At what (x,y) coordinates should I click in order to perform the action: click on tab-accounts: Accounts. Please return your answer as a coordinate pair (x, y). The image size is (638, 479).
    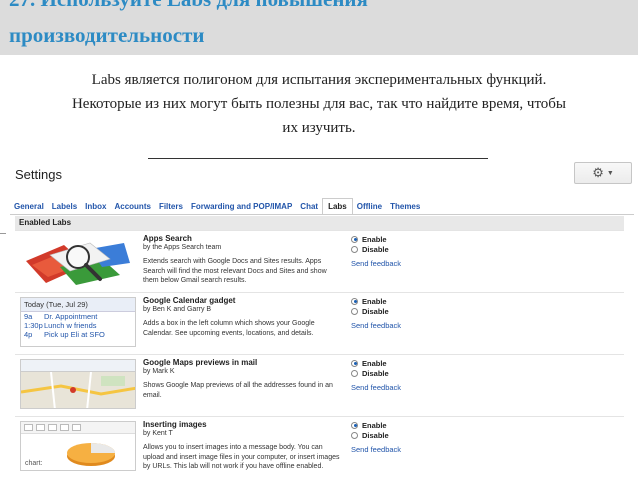
    Looking at the image, I should click on (132, 208).